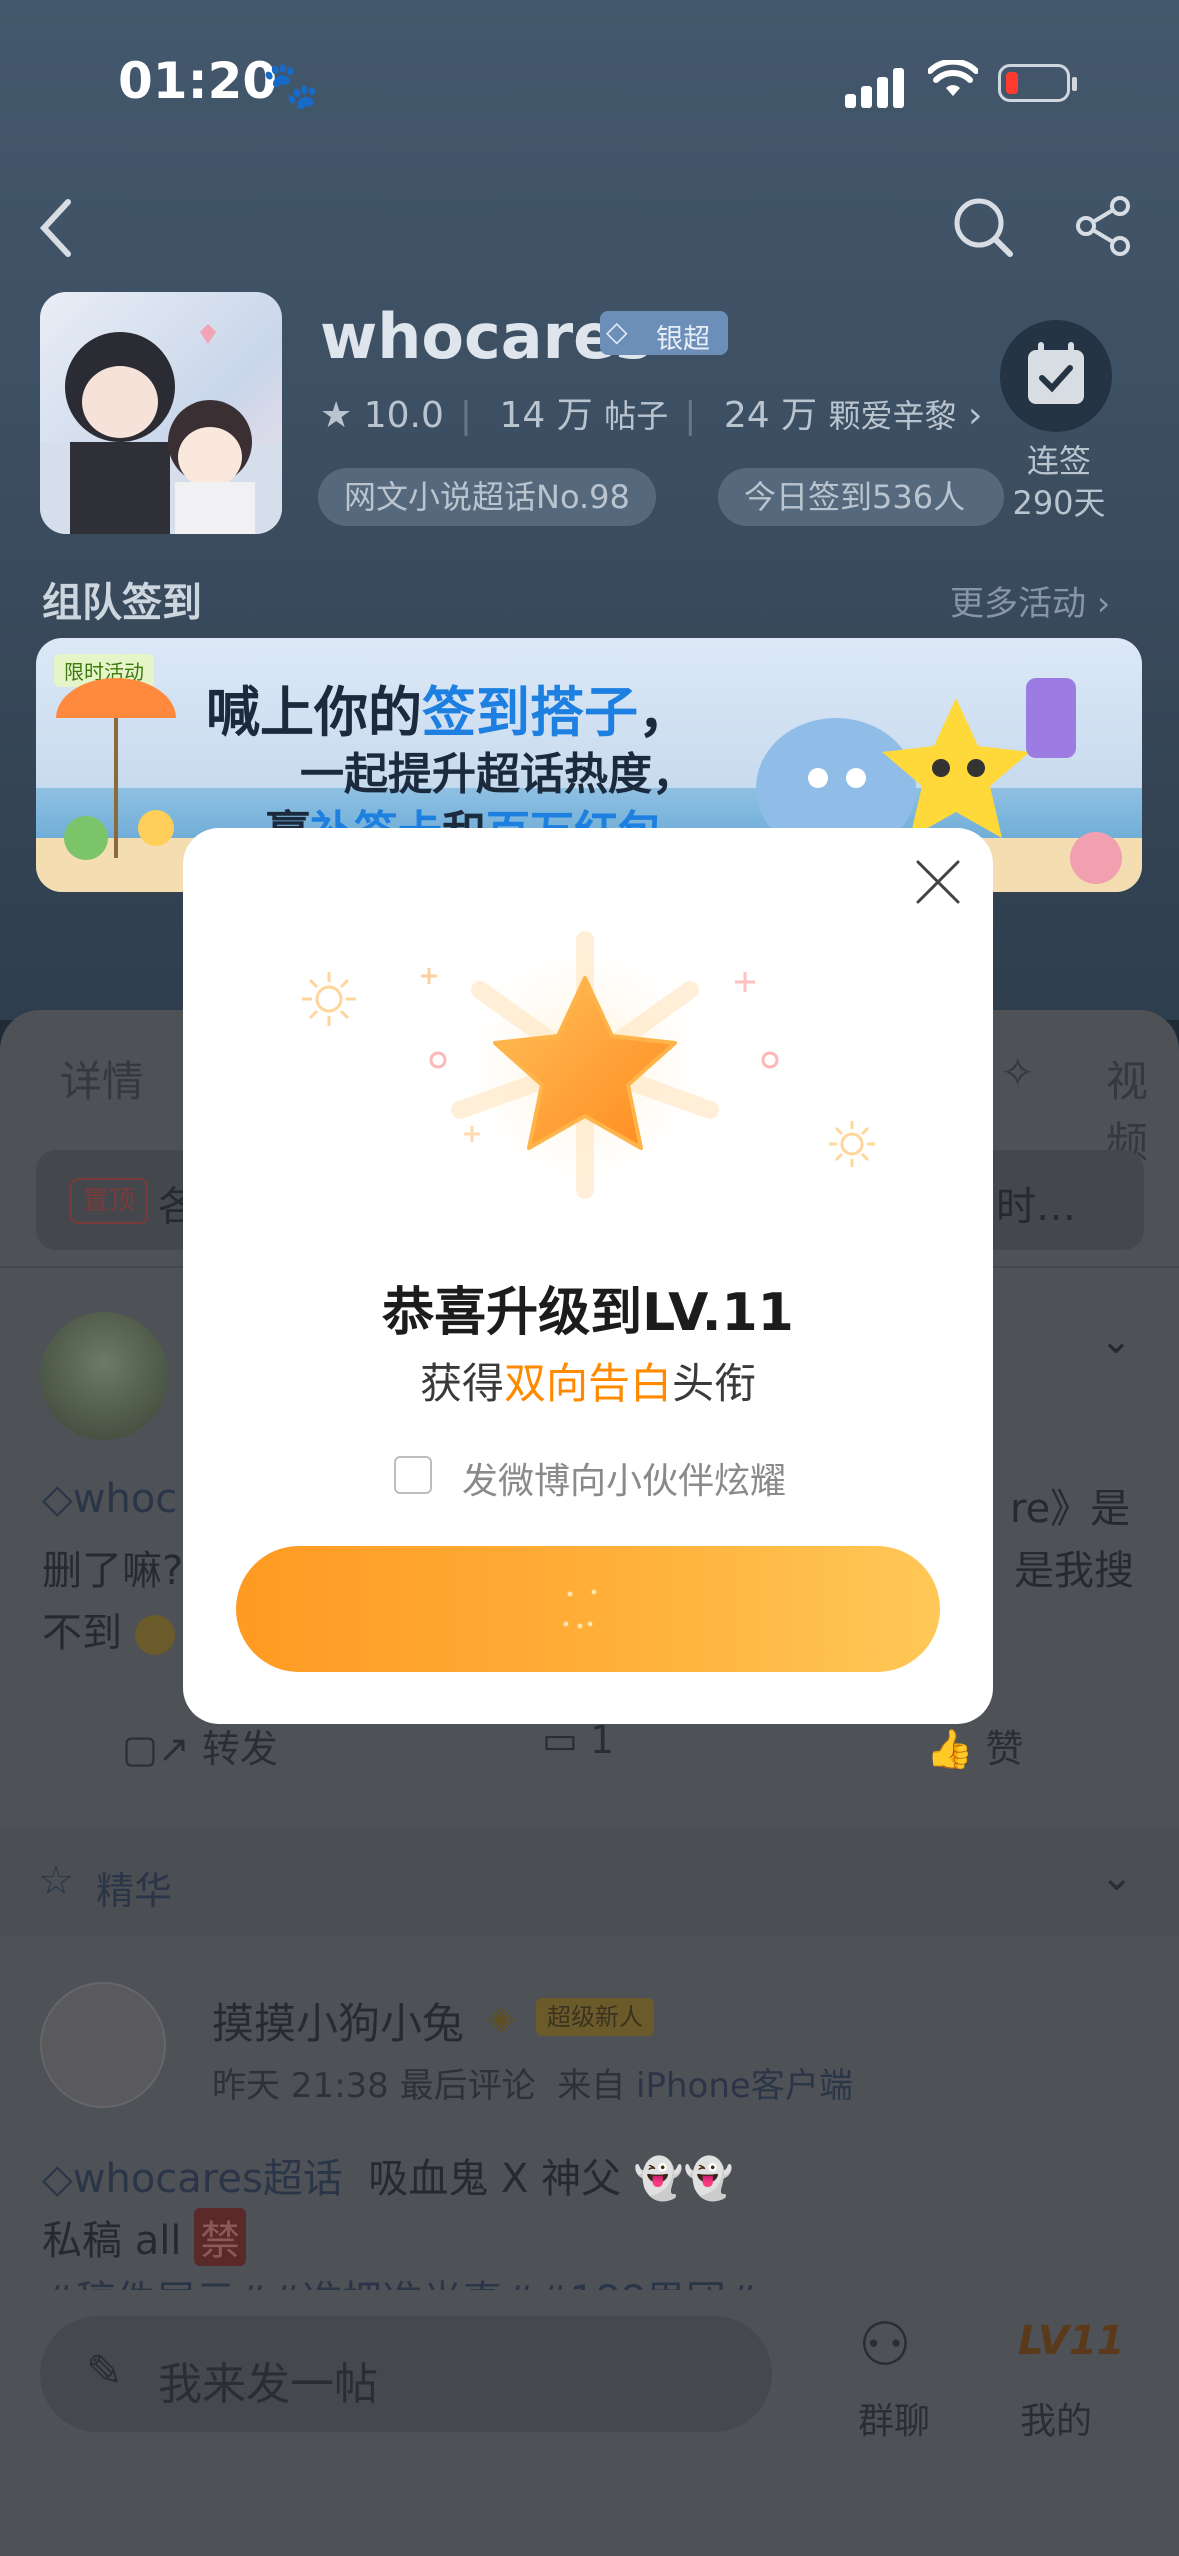 The width and height of the screenshot is (1179, 2556). I want to click on post-text-2-left: 删了嘛?, so click(113, 1571).